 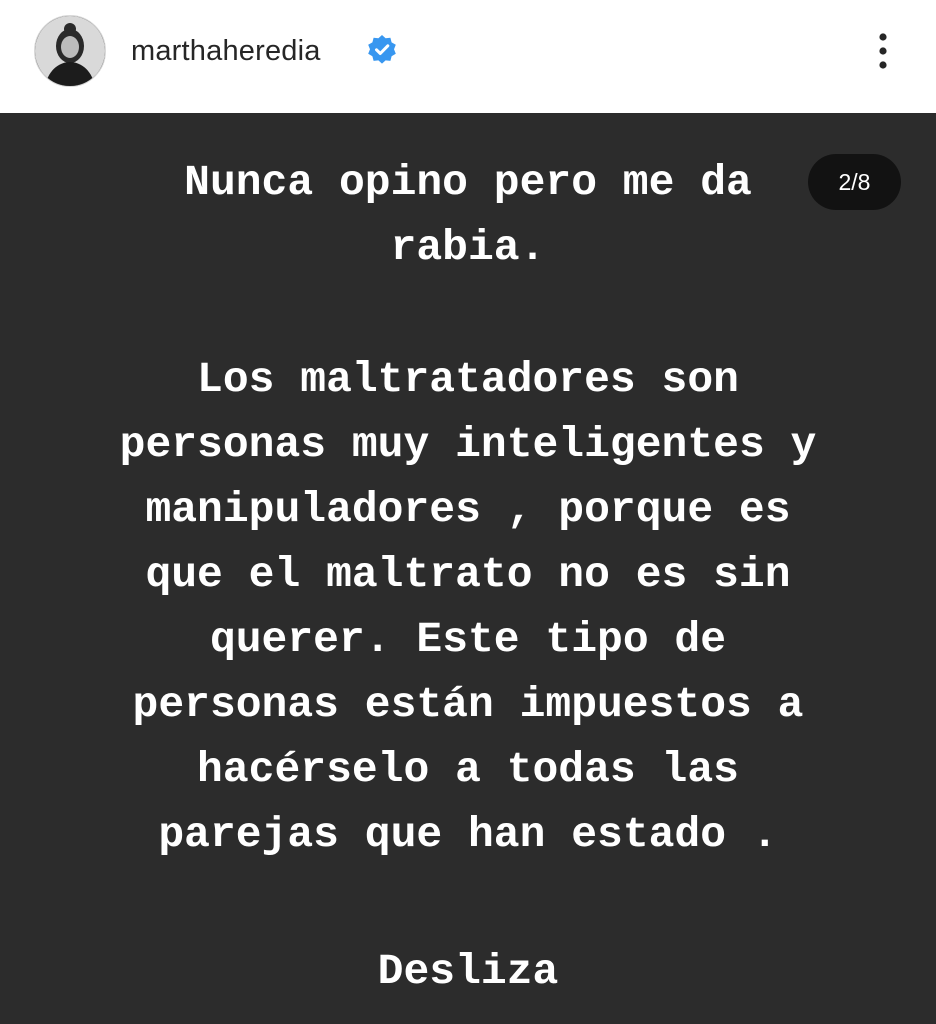 I want to click on username: marthaheredia, so click(x=226, y=51).